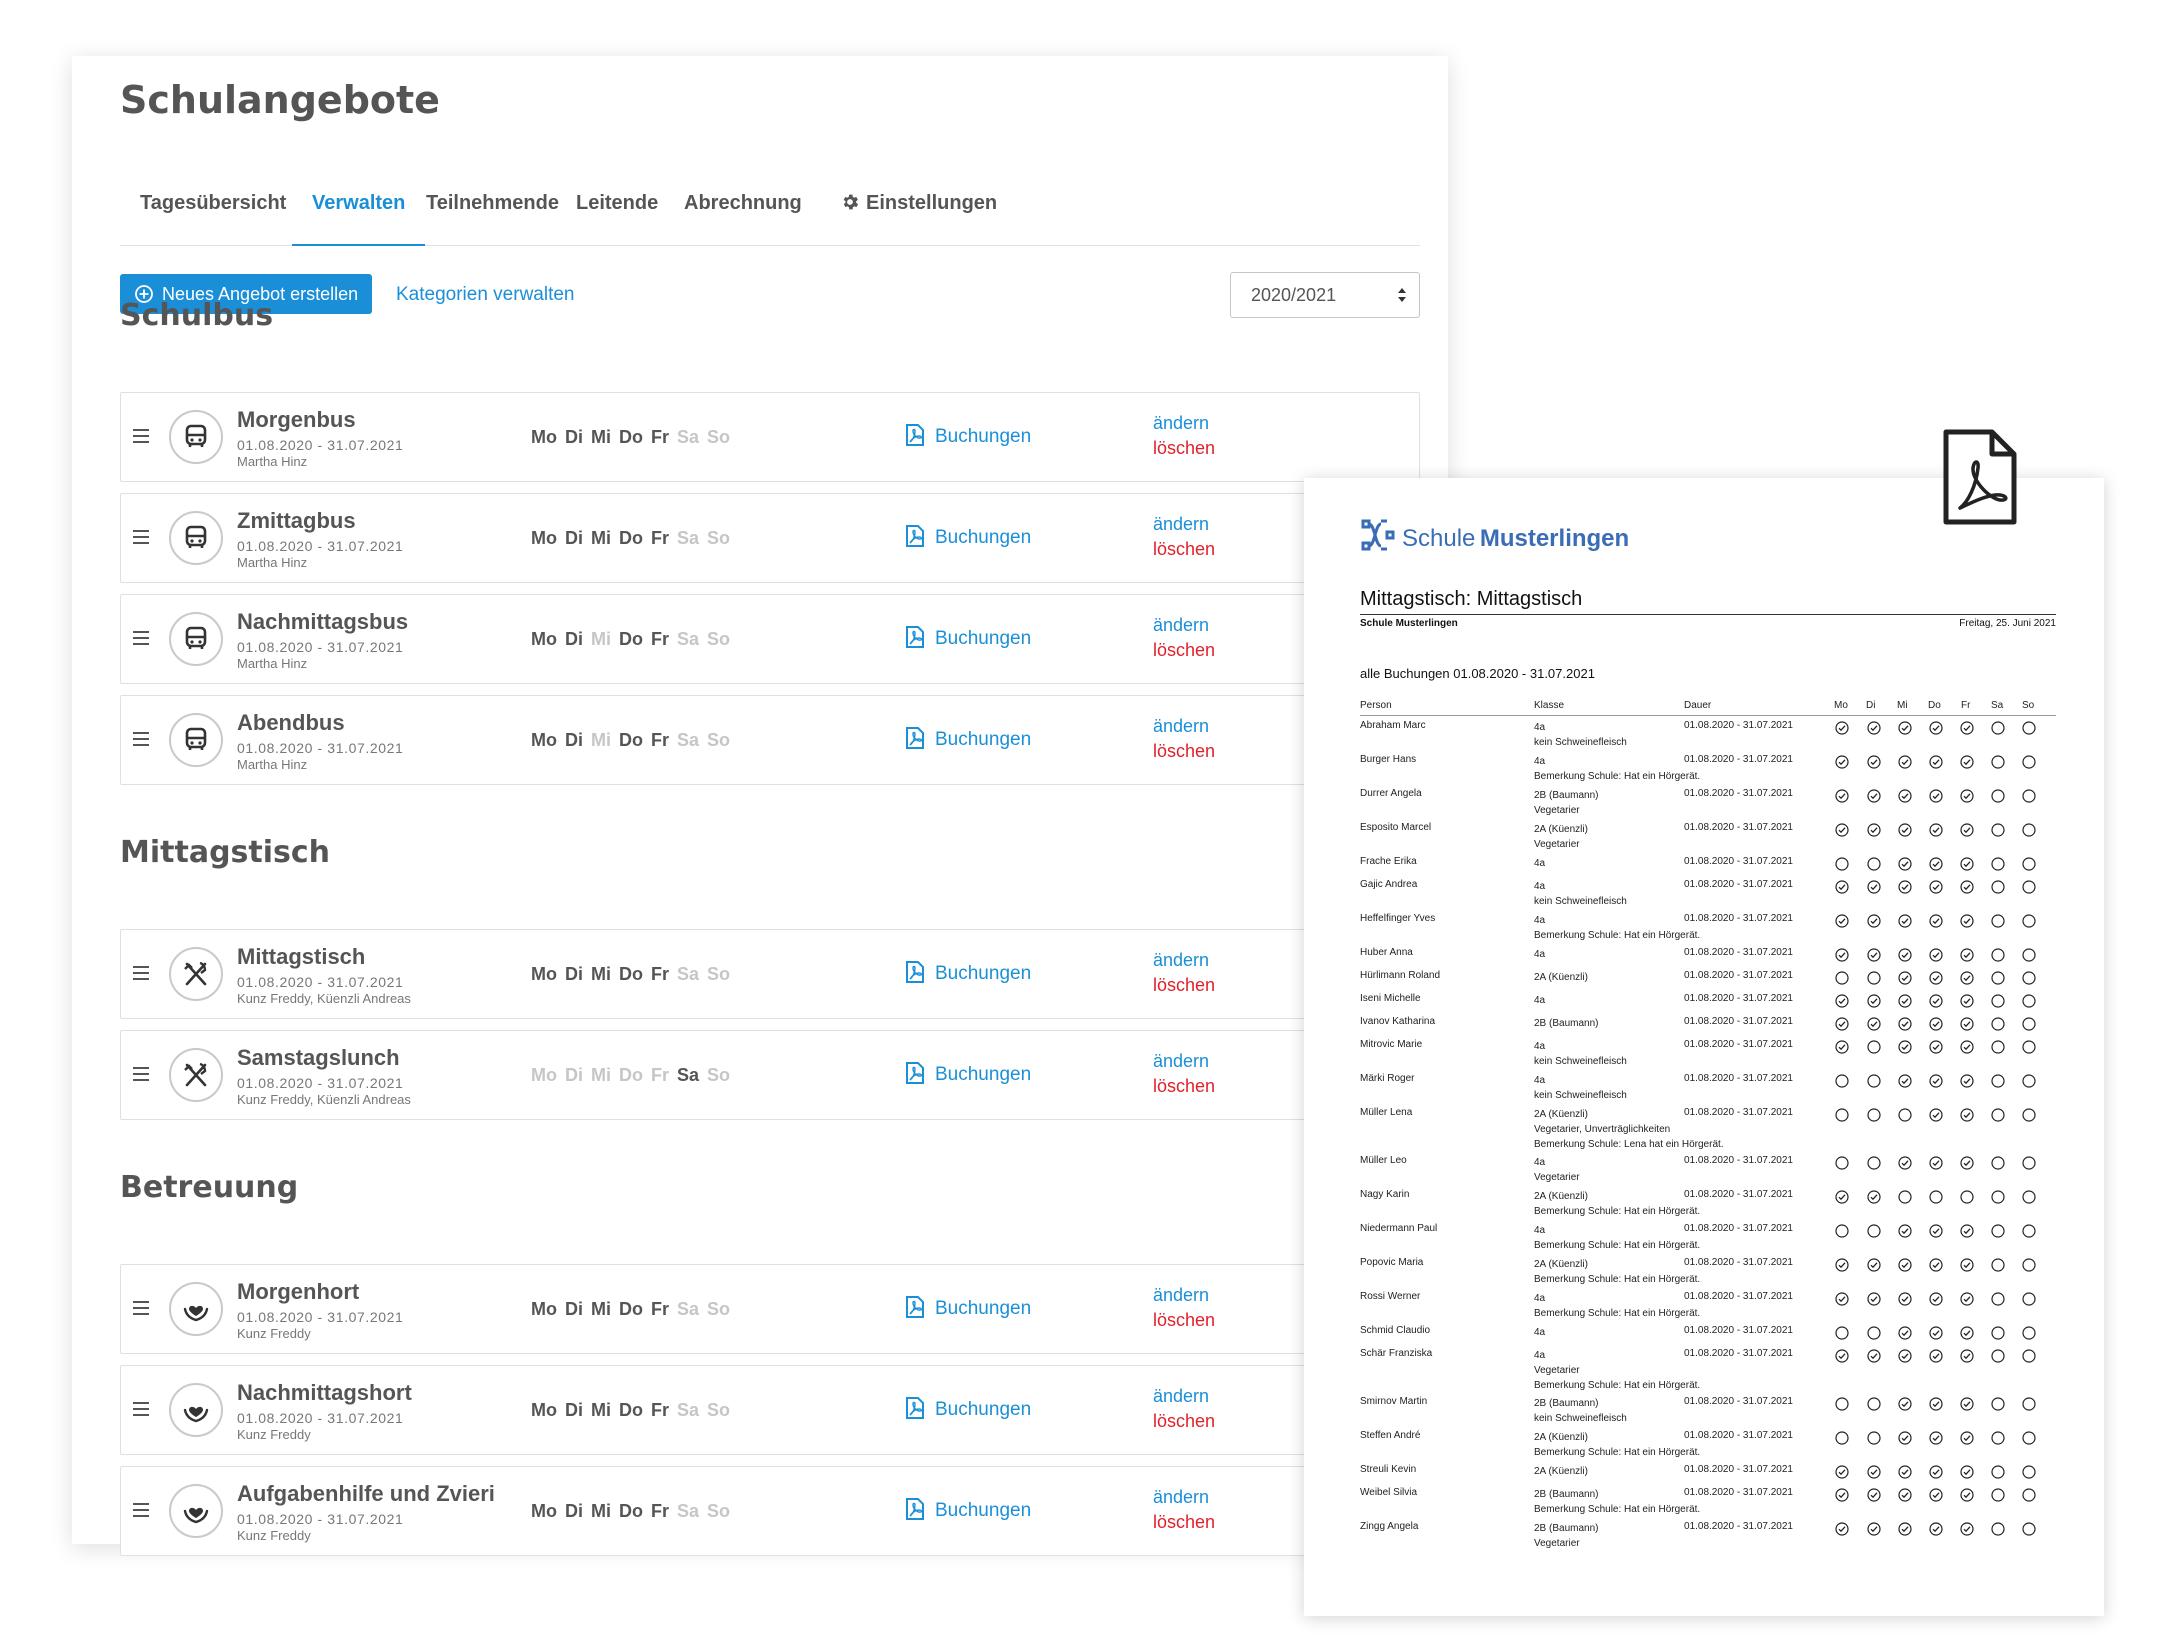 Image resolution: width=2160 pixels, height=1650 pixels. What do you see at coordinates (719, 740) in the screenshot?
I see `weekday-so: So` at bounding box center [719, 740].